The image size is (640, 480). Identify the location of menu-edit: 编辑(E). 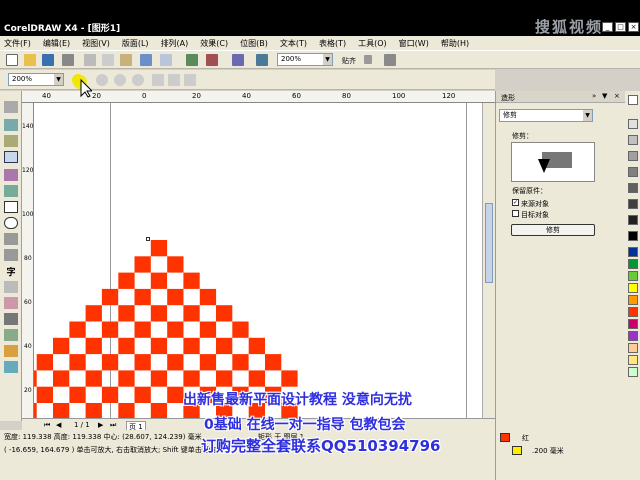
(56, 43).